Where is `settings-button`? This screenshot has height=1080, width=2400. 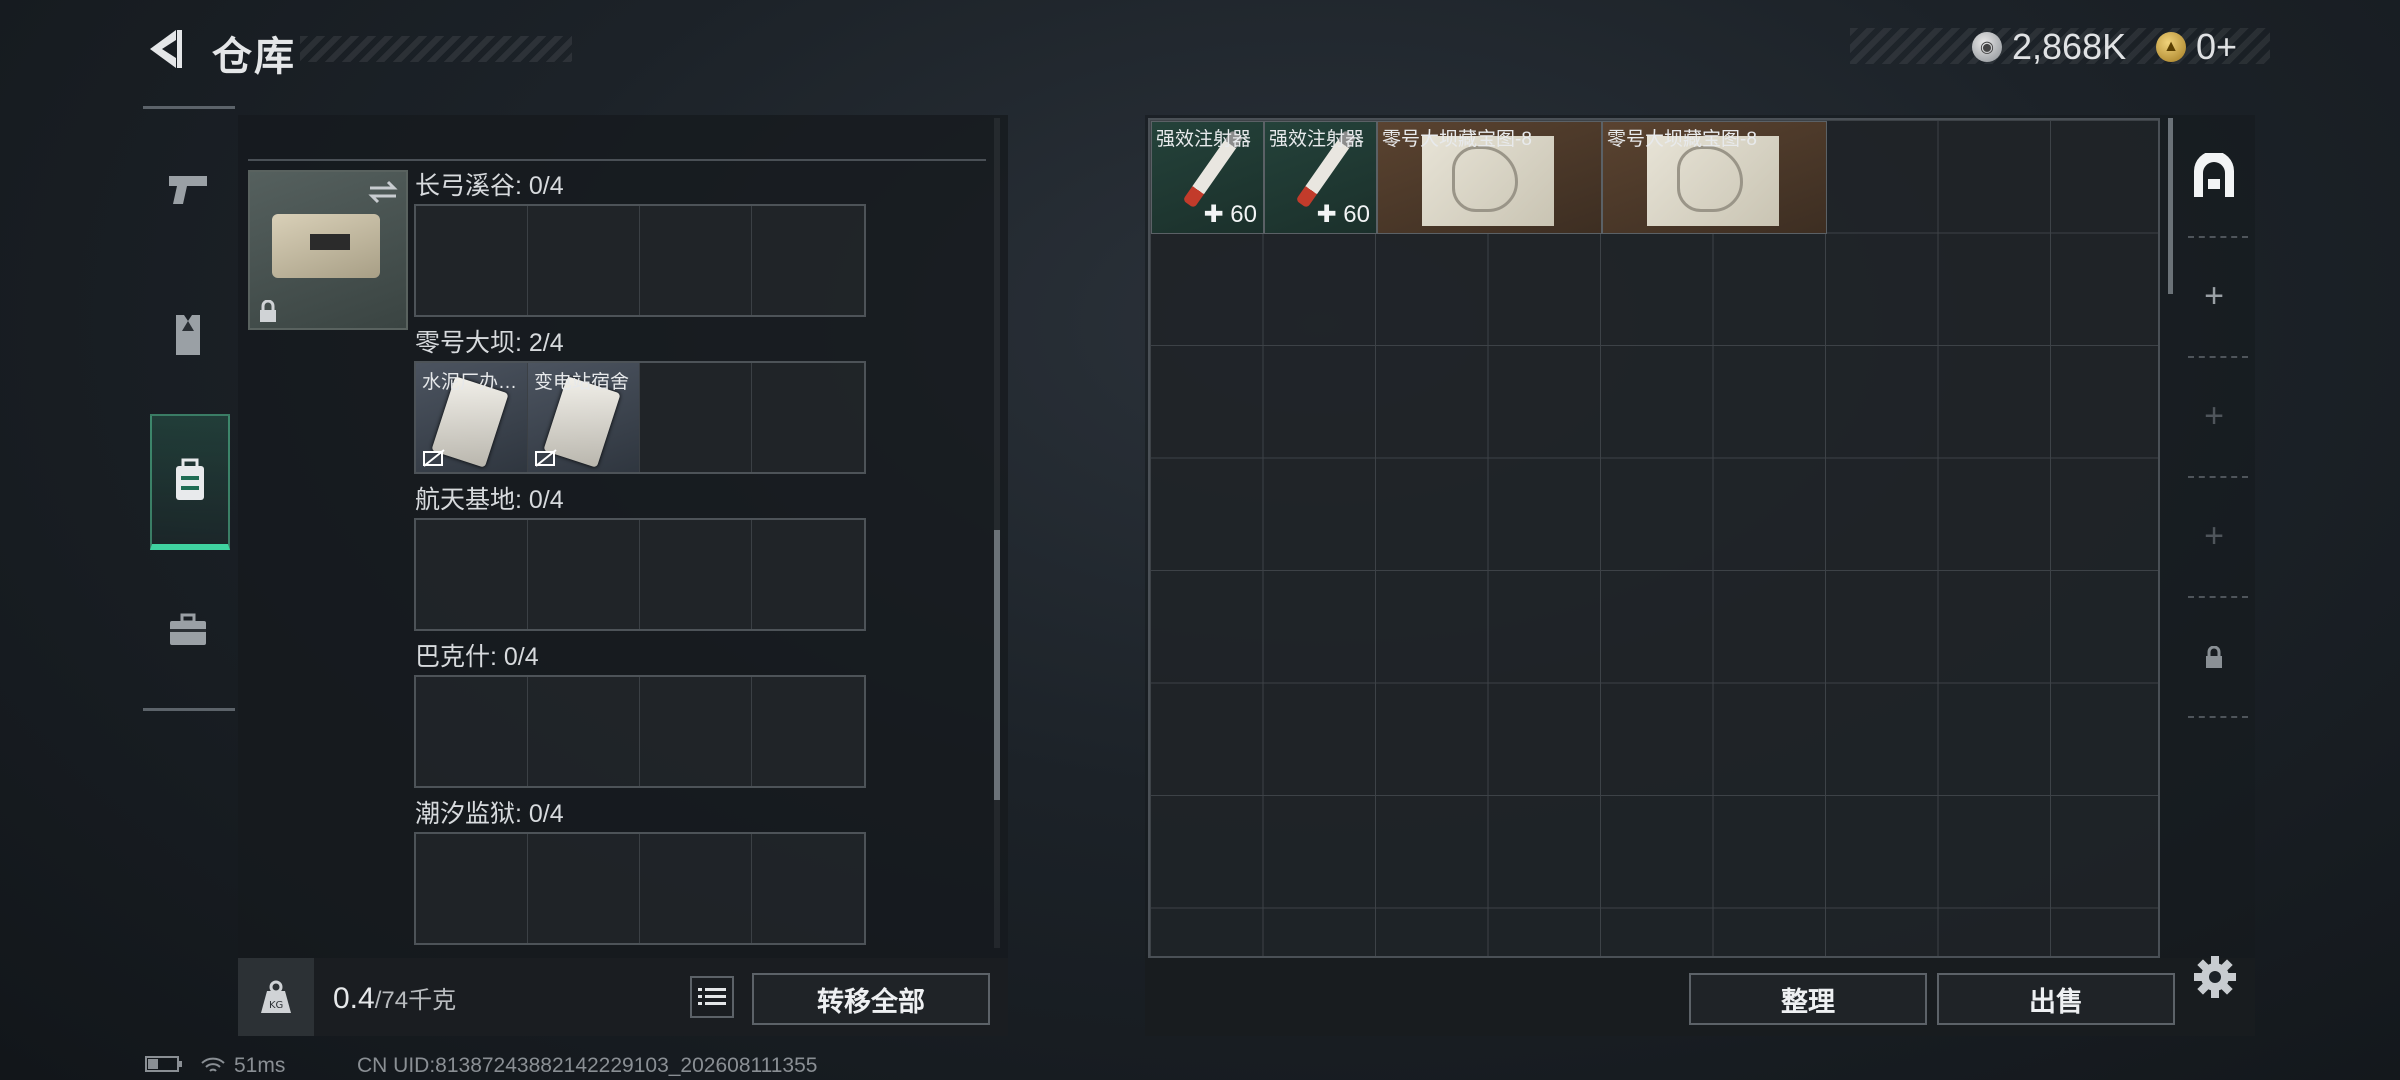
settings-button is located at coordinates (2215, 977).